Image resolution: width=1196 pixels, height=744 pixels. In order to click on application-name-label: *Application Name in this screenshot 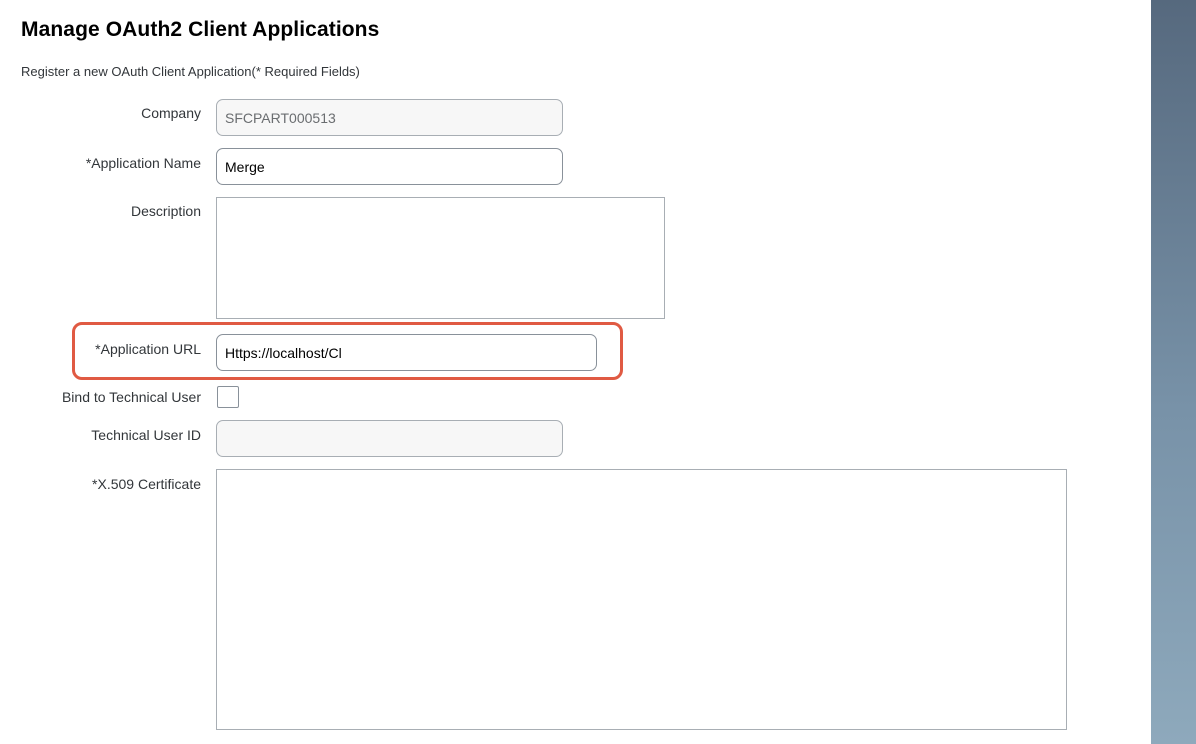, I will do `click(143, 163)`.